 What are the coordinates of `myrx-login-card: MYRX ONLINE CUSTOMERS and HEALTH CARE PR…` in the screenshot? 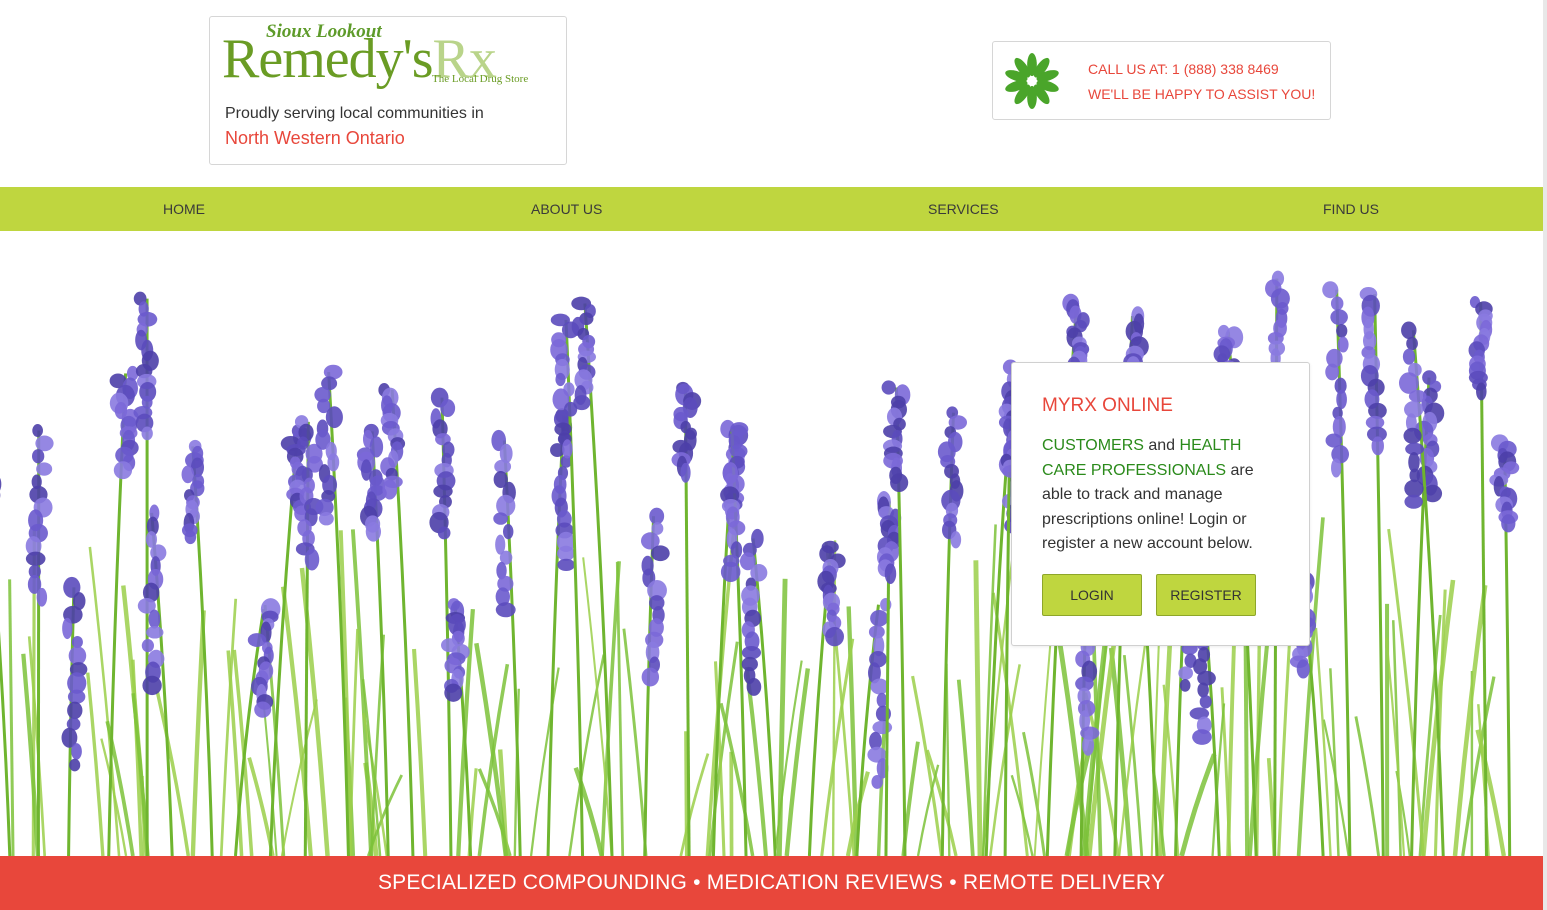 It's located at (1160, 504).